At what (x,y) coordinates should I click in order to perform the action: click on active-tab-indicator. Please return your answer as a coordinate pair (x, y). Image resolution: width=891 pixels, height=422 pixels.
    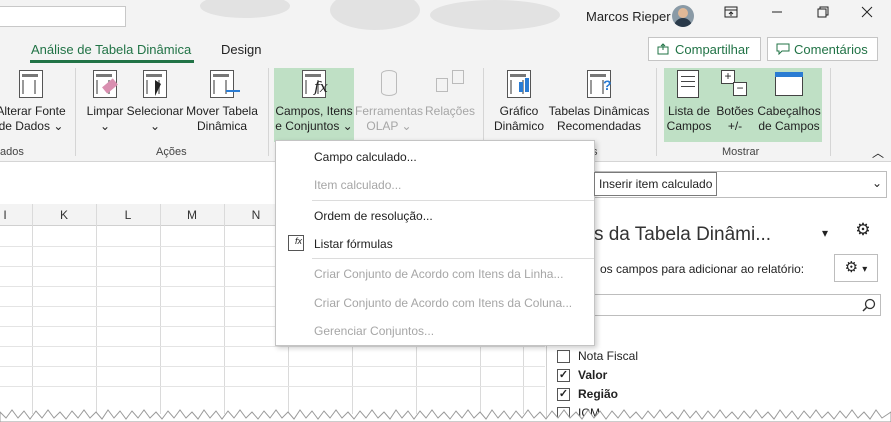
    Looking at the image, I should click on (112, 61).